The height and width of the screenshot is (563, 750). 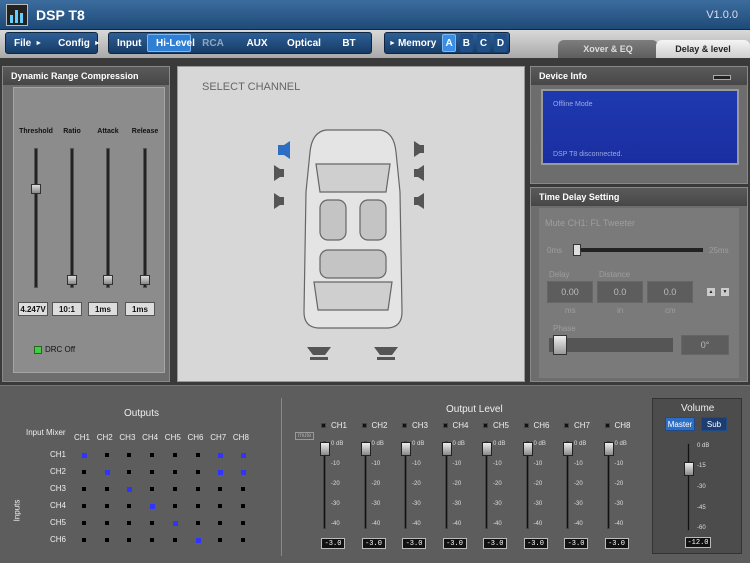 What do you see at coordinates (638, 250) in the screenshot?
I see `delay-slider` at bounding box center [638, 250].